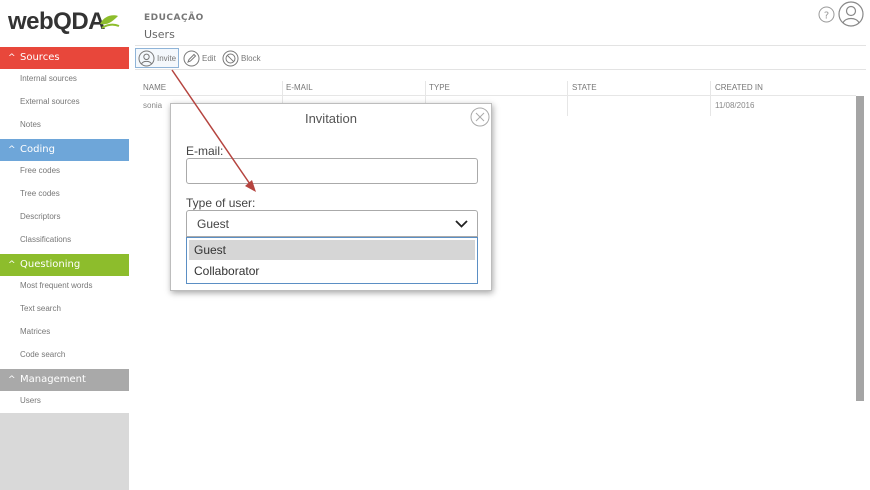  Describe the element at coordinates (221, 203) in the screenshot. I see `type-of-user-label: Type of user:` at that location.